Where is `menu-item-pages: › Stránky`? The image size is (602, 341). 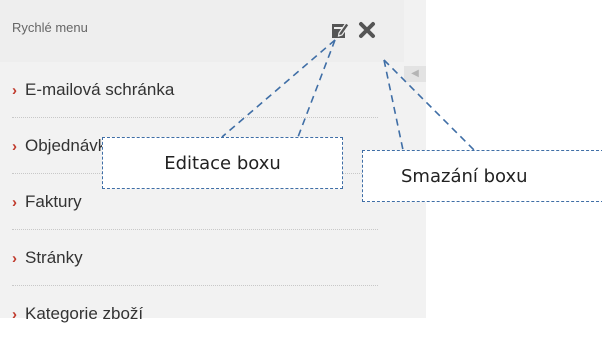 menu-item-pages: › Stránky is located at coordinates (195, 258).